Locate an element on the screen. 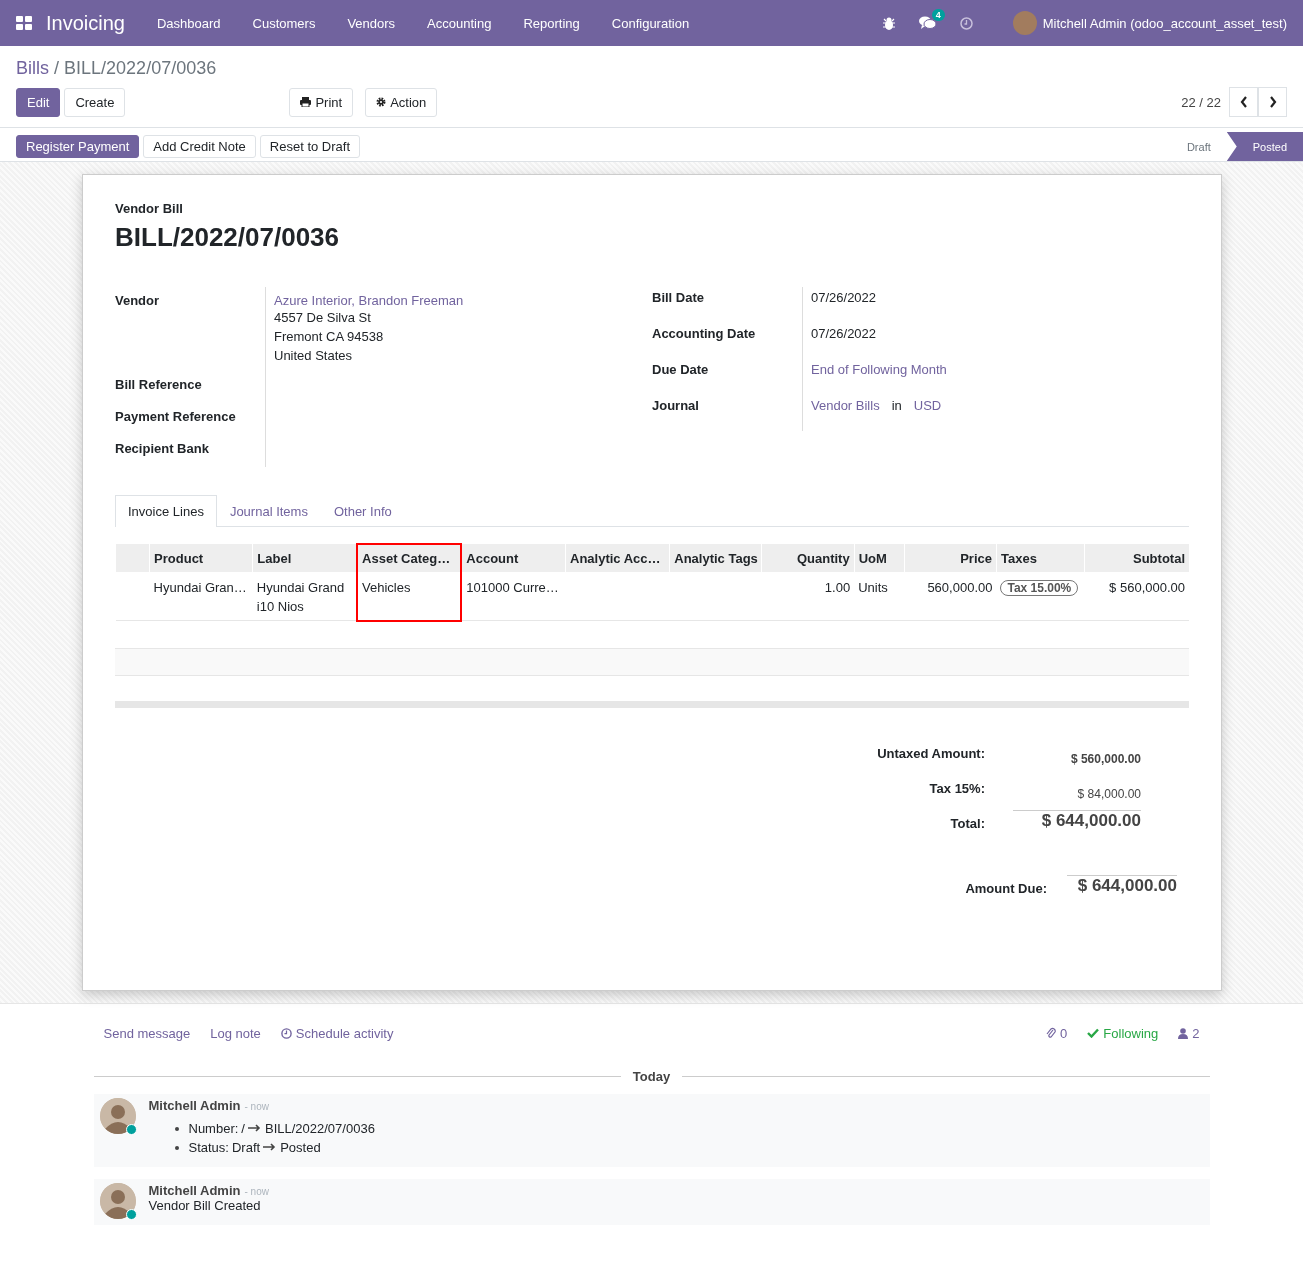  status-action-button: Register Payment is located at coordinates (78, 146).